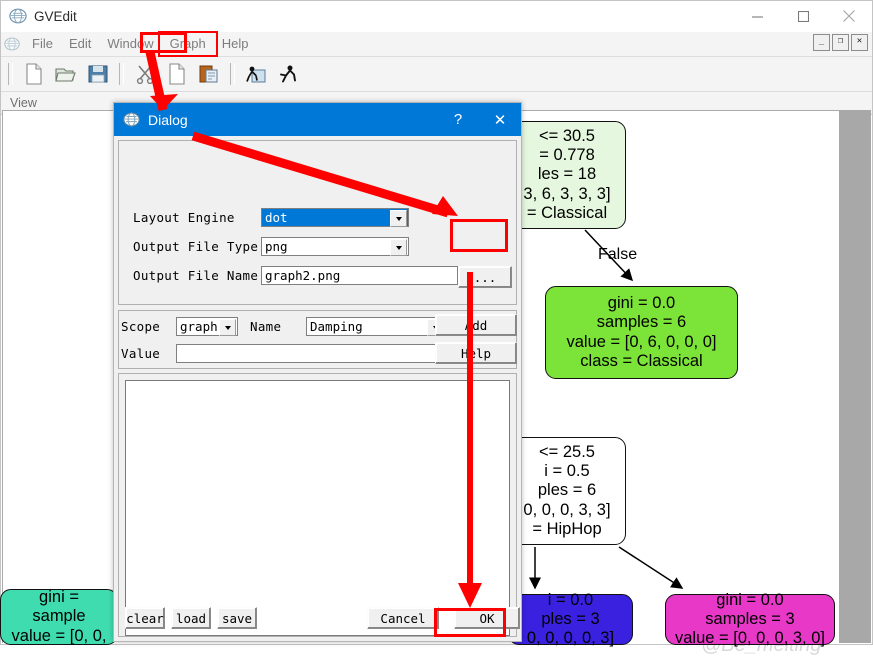 The height and width of the screenshot is (657, 873). Describe the element at coordinates (317, 119) in the screenshot. I see `dialog-titlebar: Dialog ? ✕` at that location.